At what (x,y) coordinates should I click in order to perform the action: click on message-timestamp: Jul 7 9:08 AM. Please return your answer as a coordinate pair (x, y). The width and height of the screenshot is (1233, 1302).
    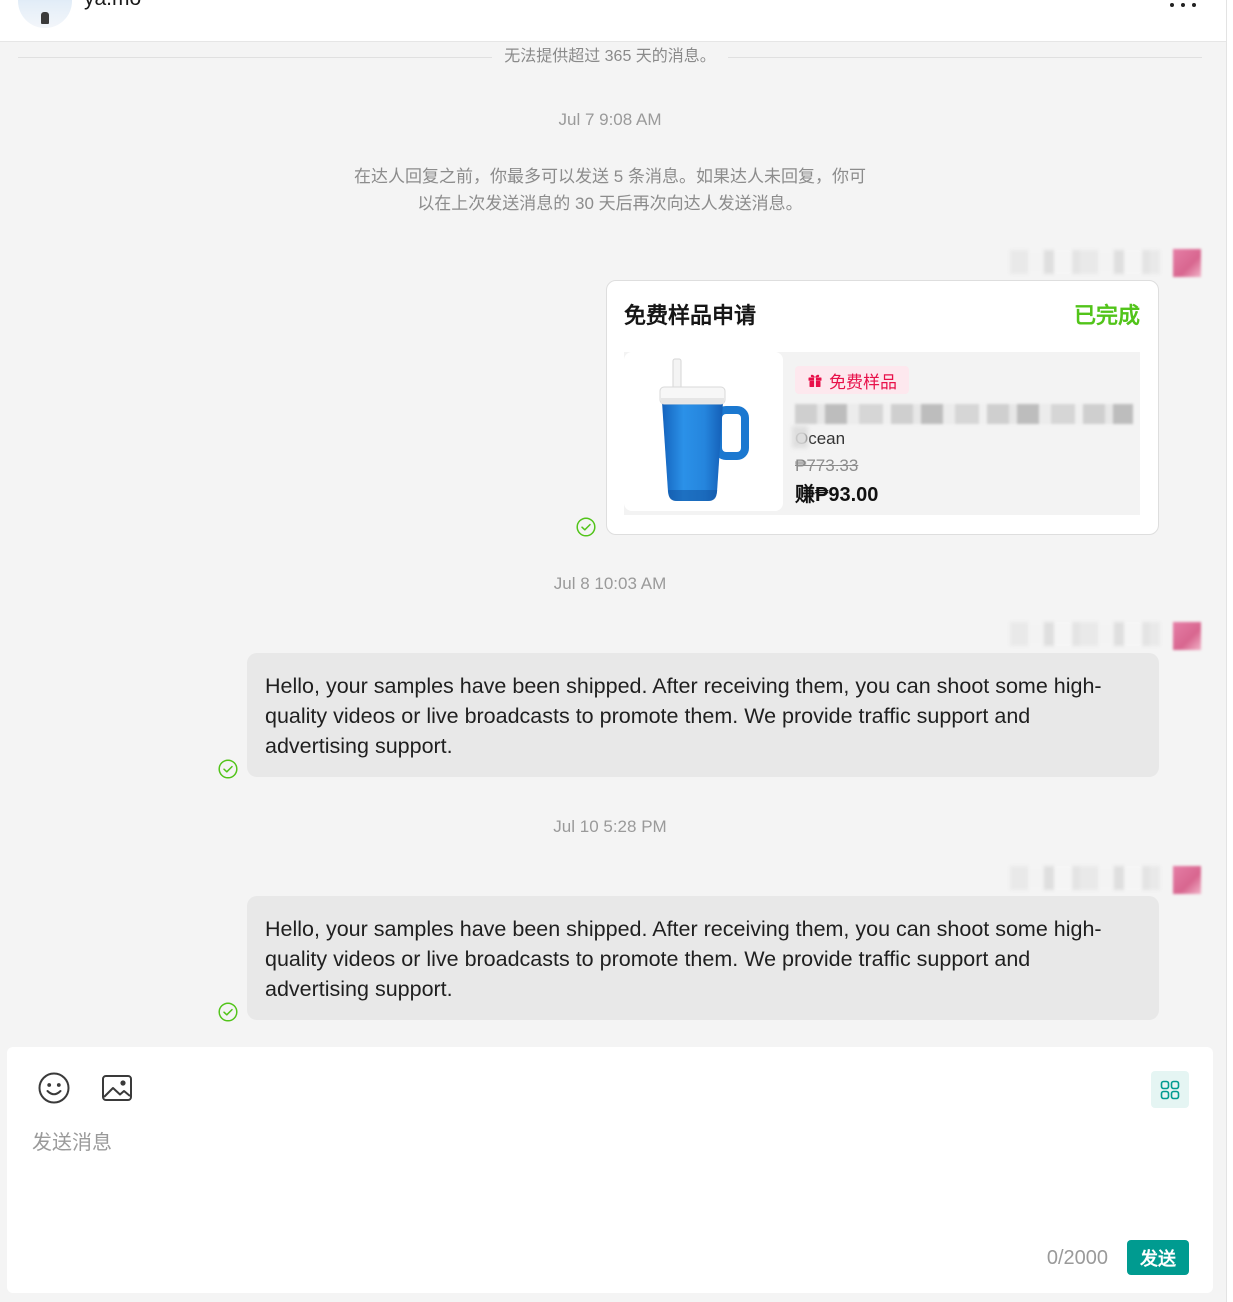
    Looking at the image, I should click on (610, 119).